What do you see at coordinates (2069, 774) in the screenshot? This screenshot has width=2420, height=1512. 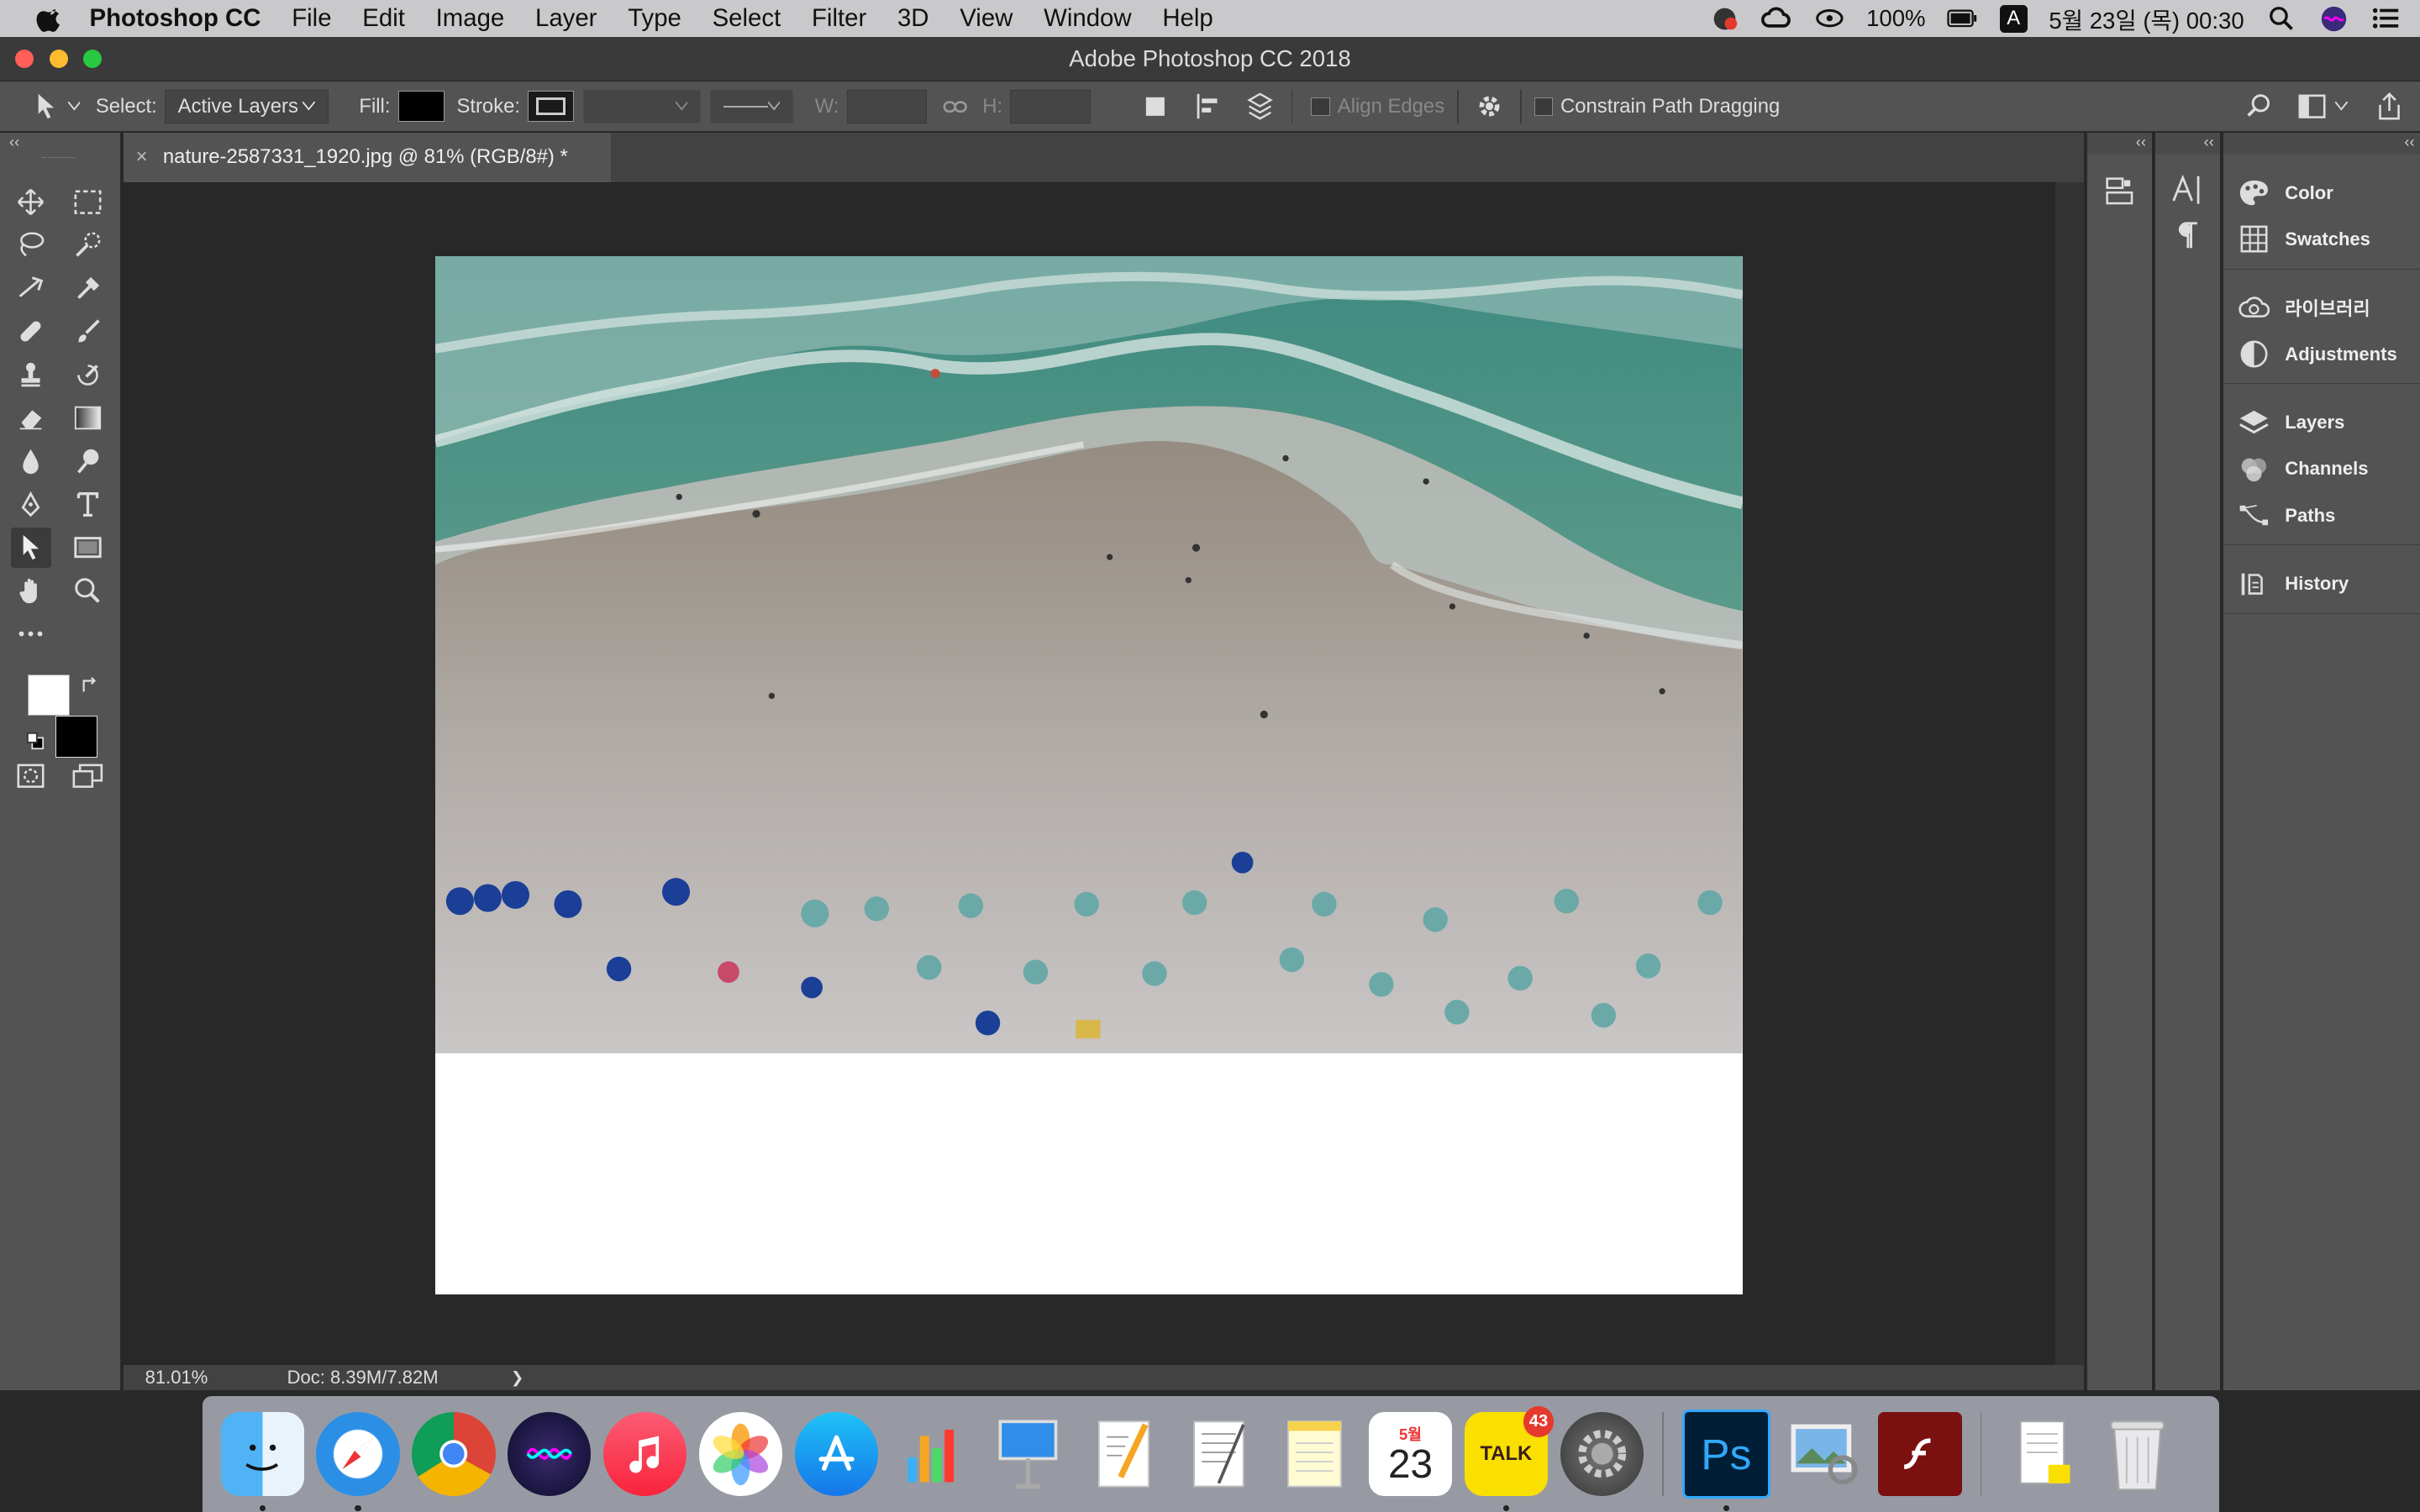 I see `vertical-scrollbar` at bounding box center [2069, 774].